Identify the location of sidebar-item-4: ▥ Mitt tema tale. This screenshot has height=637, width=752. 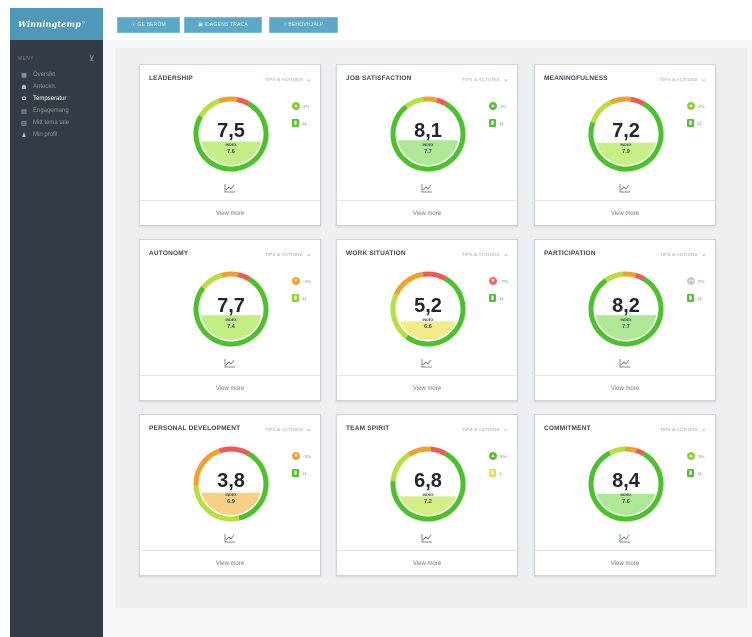
(56, 123).